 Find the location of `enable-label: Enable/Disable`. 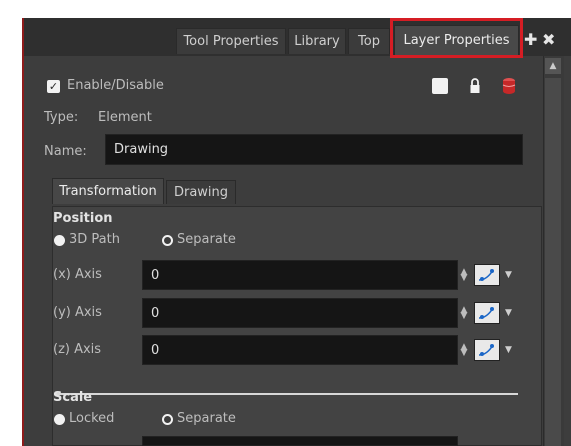

enable-label: Enable/Disable is located at coordinates (115, 85).